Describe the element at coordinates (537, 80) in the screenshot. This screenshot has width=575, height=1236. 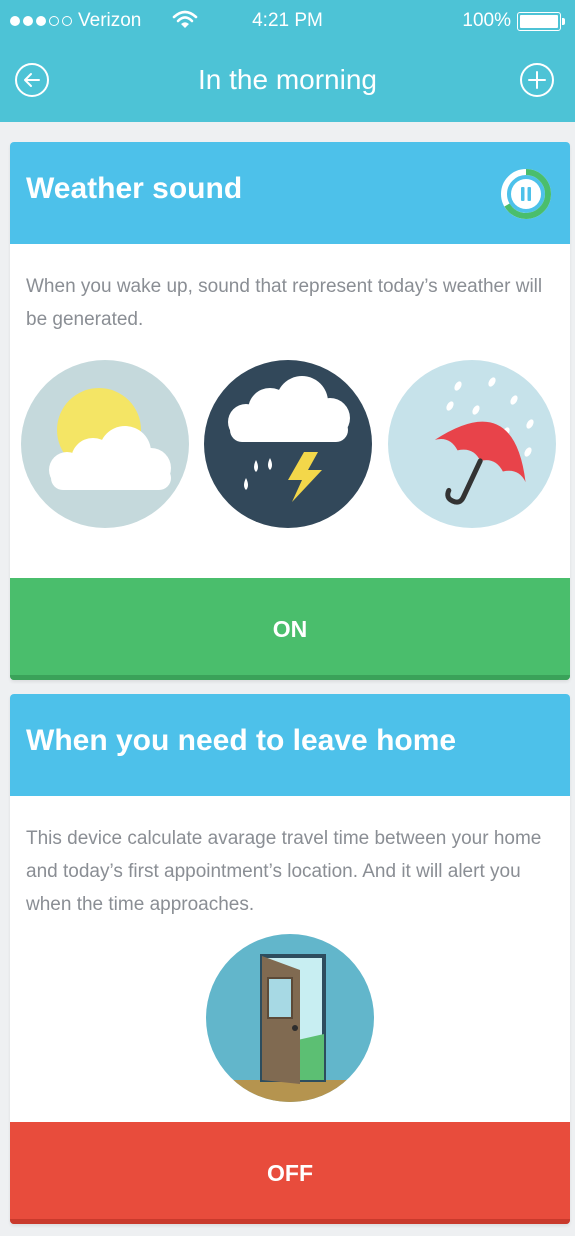
I see `add-circle-icon` at that location.